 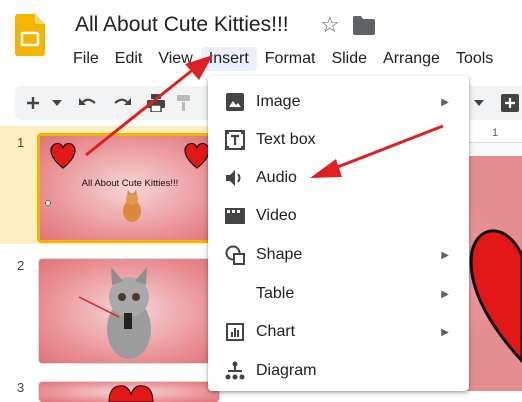 I want to click on add-comment-icon, so click(x=509, y=103).